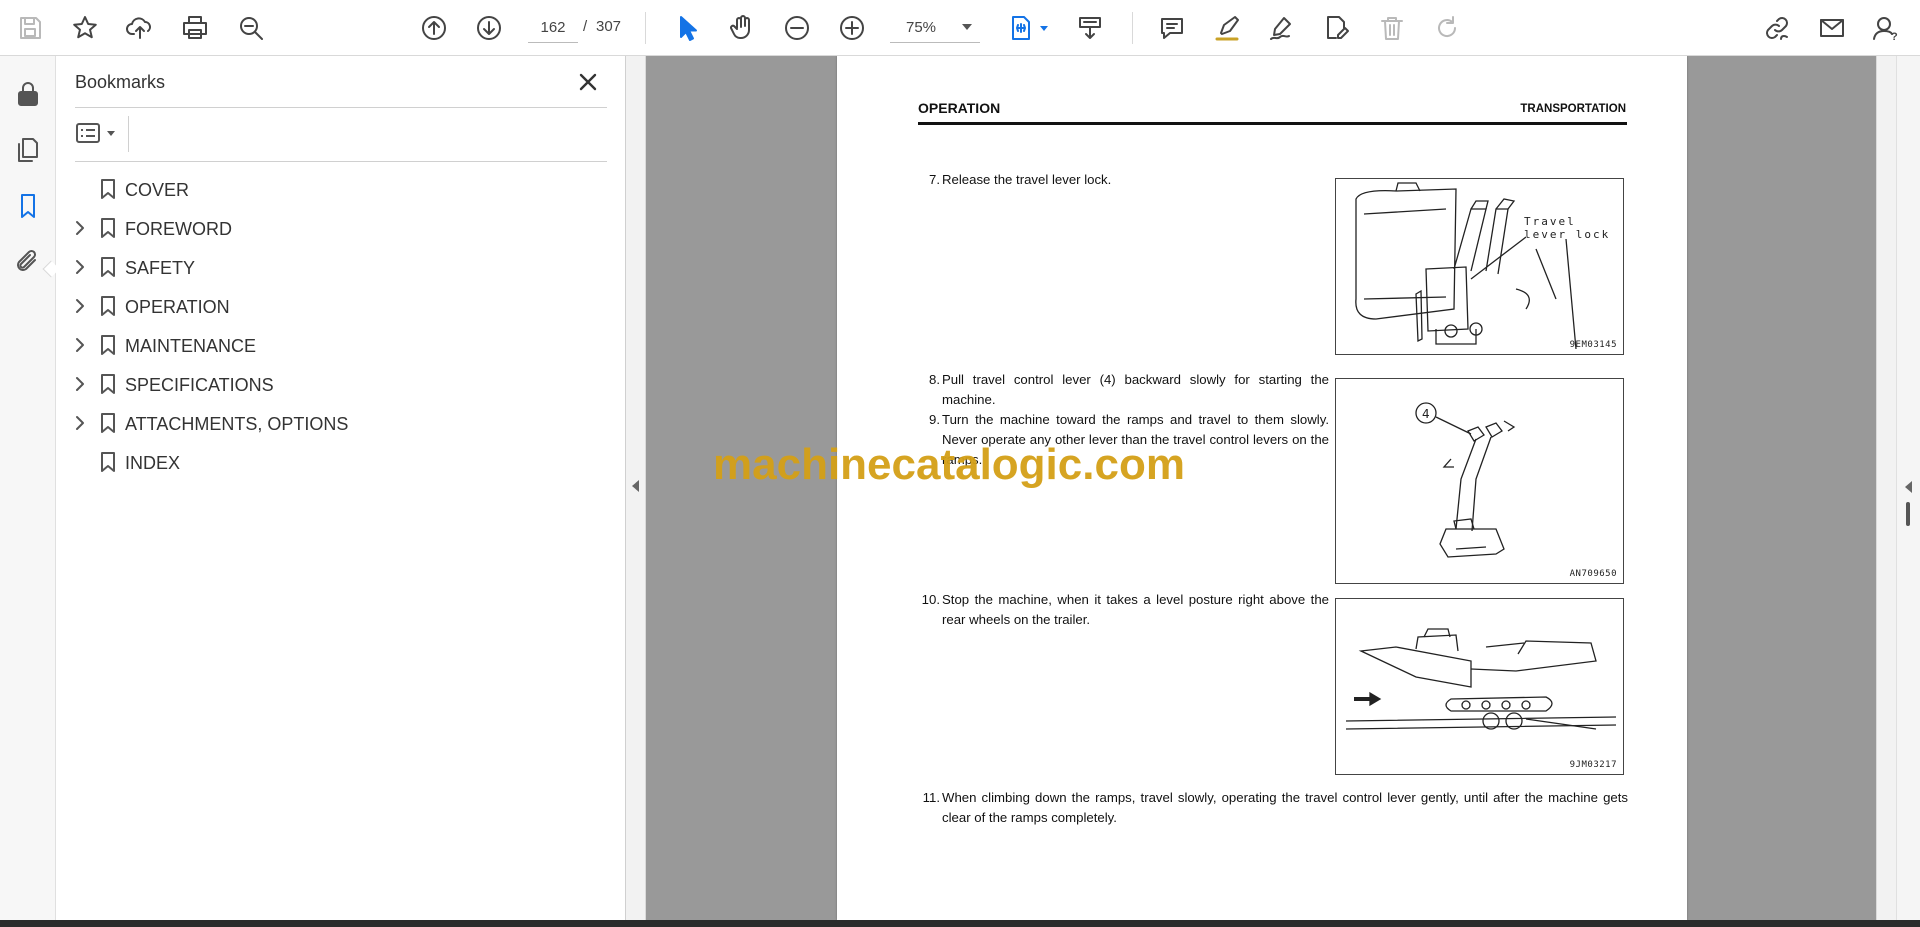  I want to click on select-cursor-icon, so click(687, 28).